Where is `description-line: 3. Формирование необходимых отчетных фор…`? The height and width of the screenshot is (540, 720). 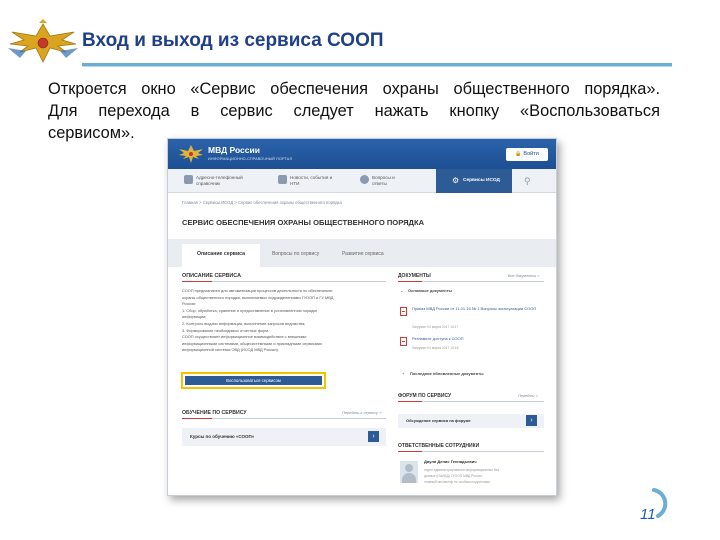 description-line: 3. Формирование необходимых отчетных фор… is located at coordinates (225, 330).